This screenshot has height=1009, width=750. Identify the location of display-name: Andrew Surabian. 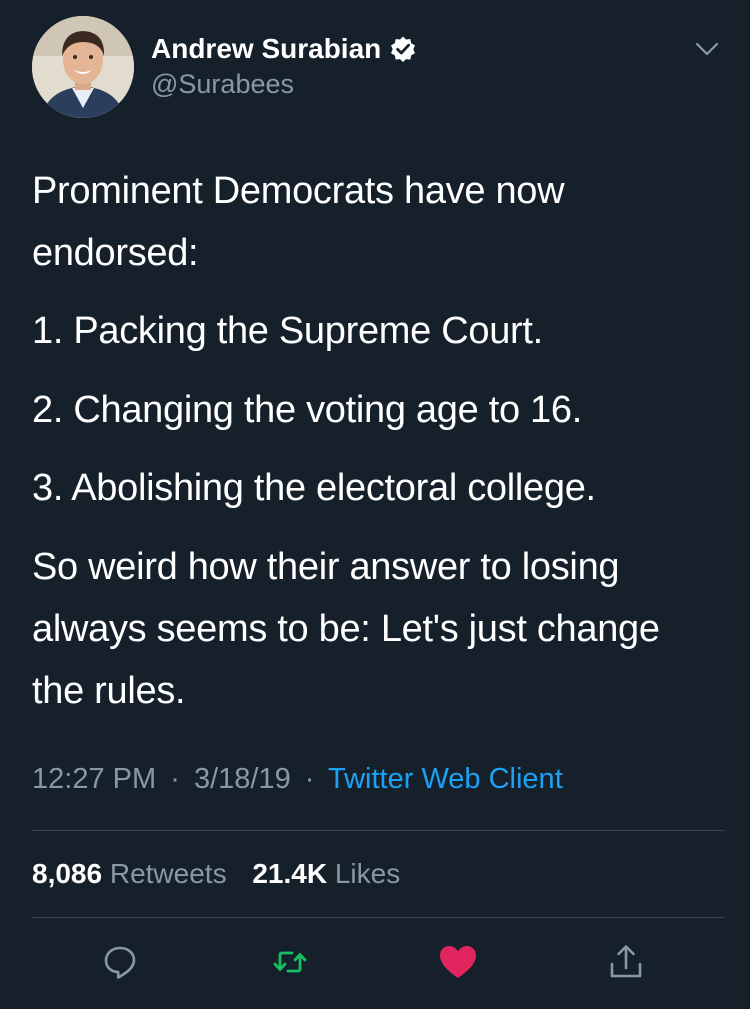
(266, 49).